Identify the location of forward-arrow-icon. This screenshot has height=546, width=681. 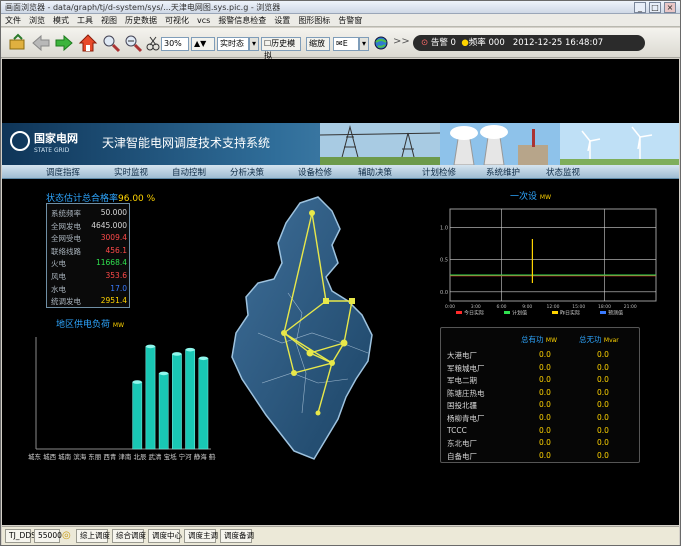
(64, 43).